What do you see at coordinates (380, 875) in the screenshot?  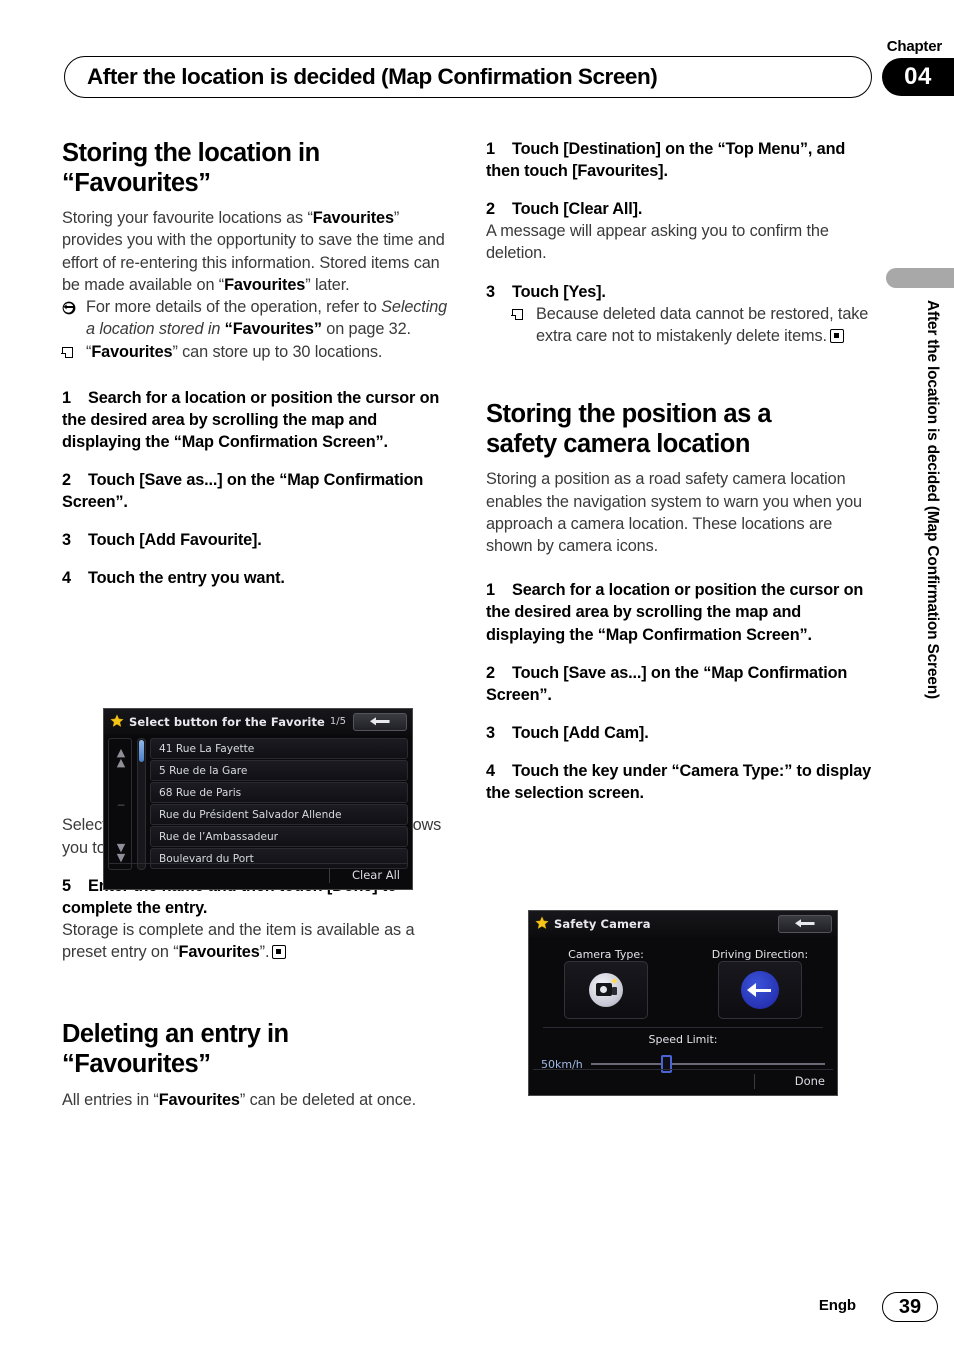 I see `clear-all-button: Clear All` at bounding box center [380, 875].